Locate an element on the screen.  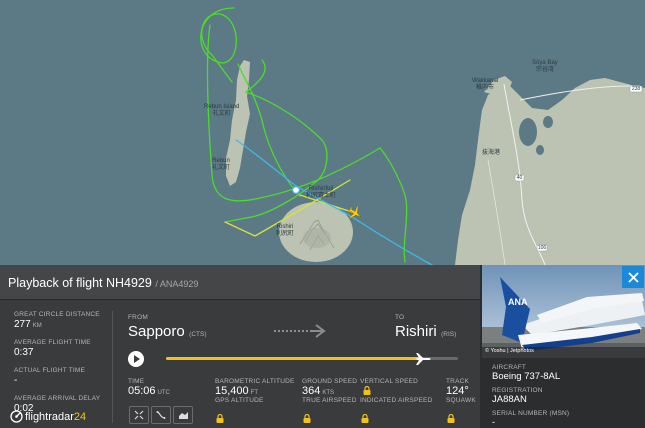
aircraft-photo-image: ANA is located at coordinates (563, 311).